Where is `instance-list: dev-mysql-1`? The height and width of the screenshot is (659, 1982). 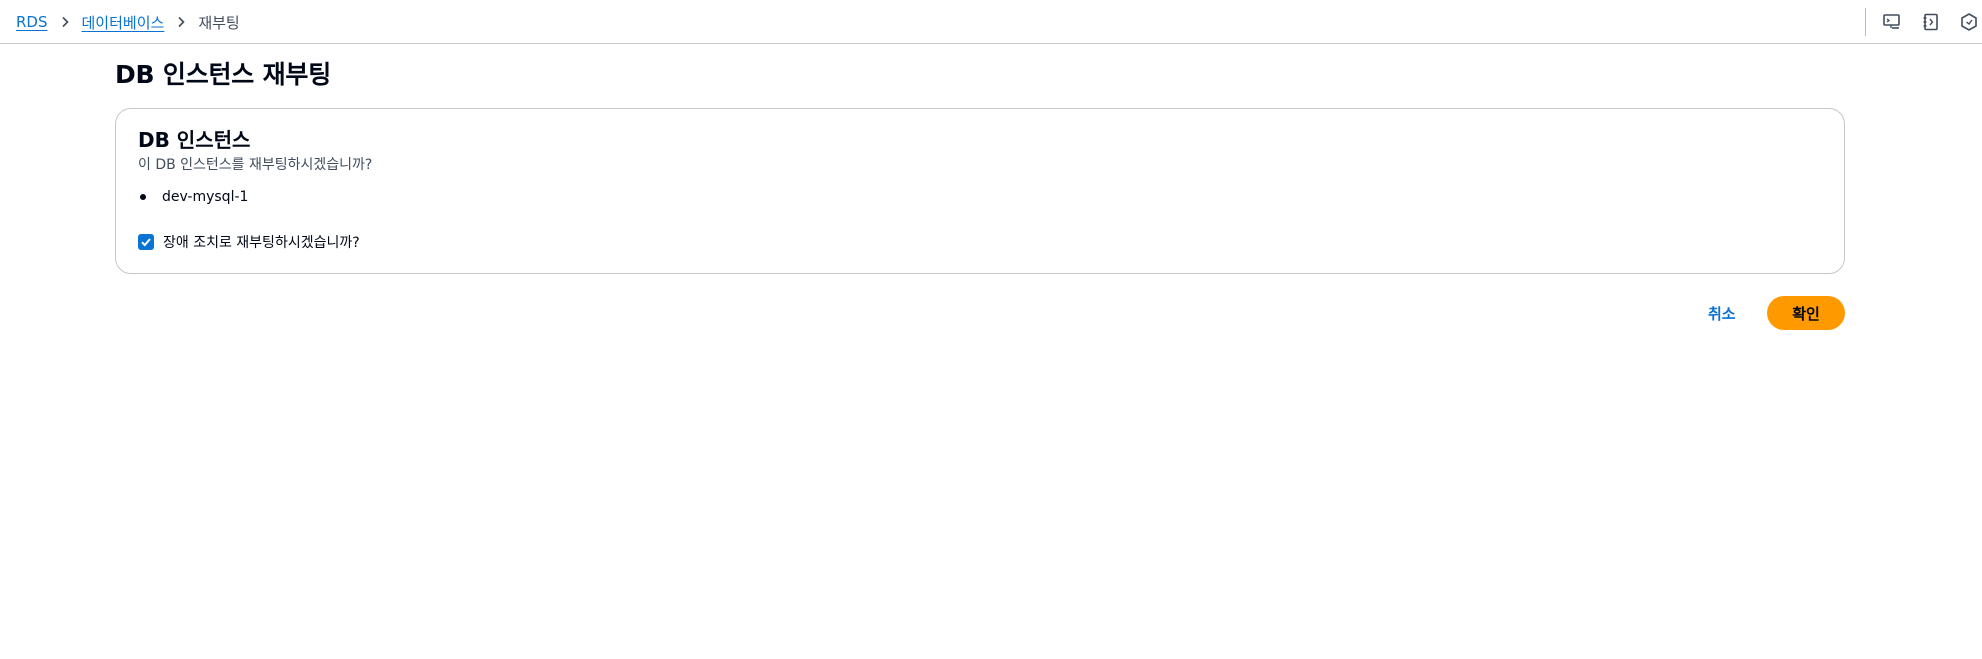
instance-list: dev-mysql-1 is located at coordinates (193, 197).